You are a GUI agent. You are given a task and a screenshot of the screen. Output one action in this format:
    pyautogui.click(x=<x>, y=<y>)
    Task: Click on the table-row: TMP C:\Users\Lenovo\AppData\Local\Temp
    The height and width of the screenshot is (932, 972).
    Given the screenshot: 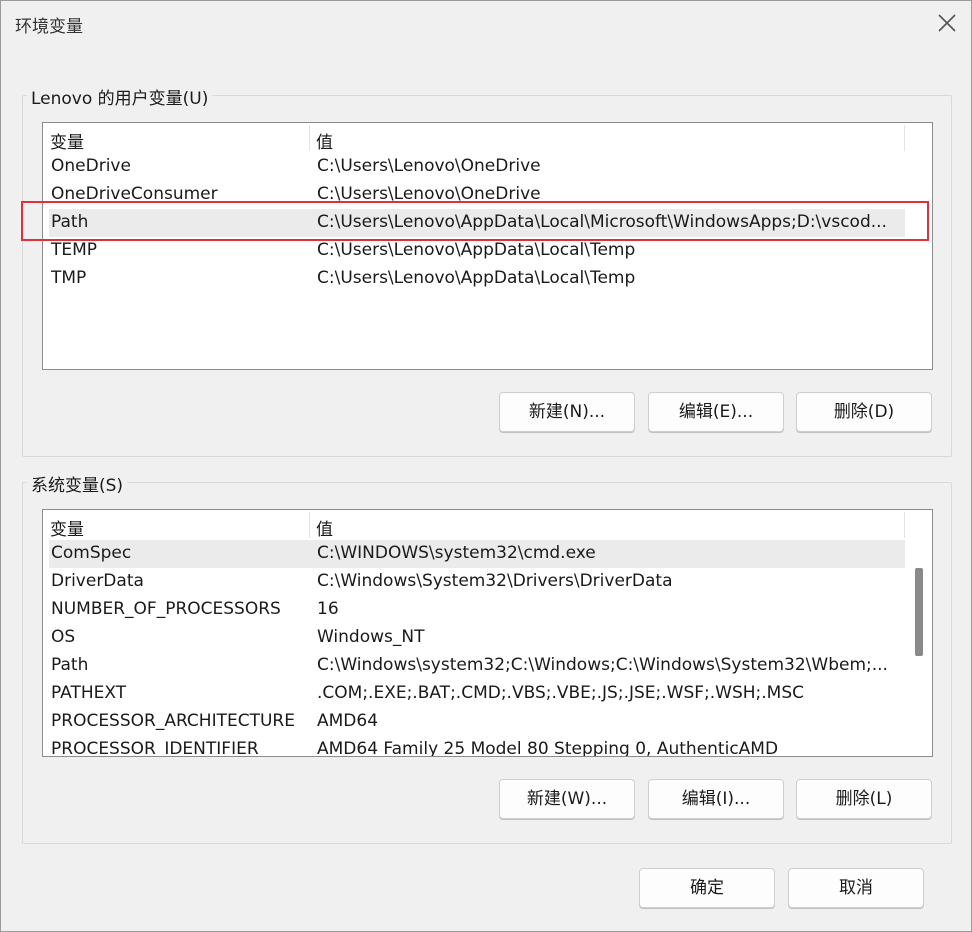 What is the action you would take?
    pyautogui.click(x=477, y=279)
    